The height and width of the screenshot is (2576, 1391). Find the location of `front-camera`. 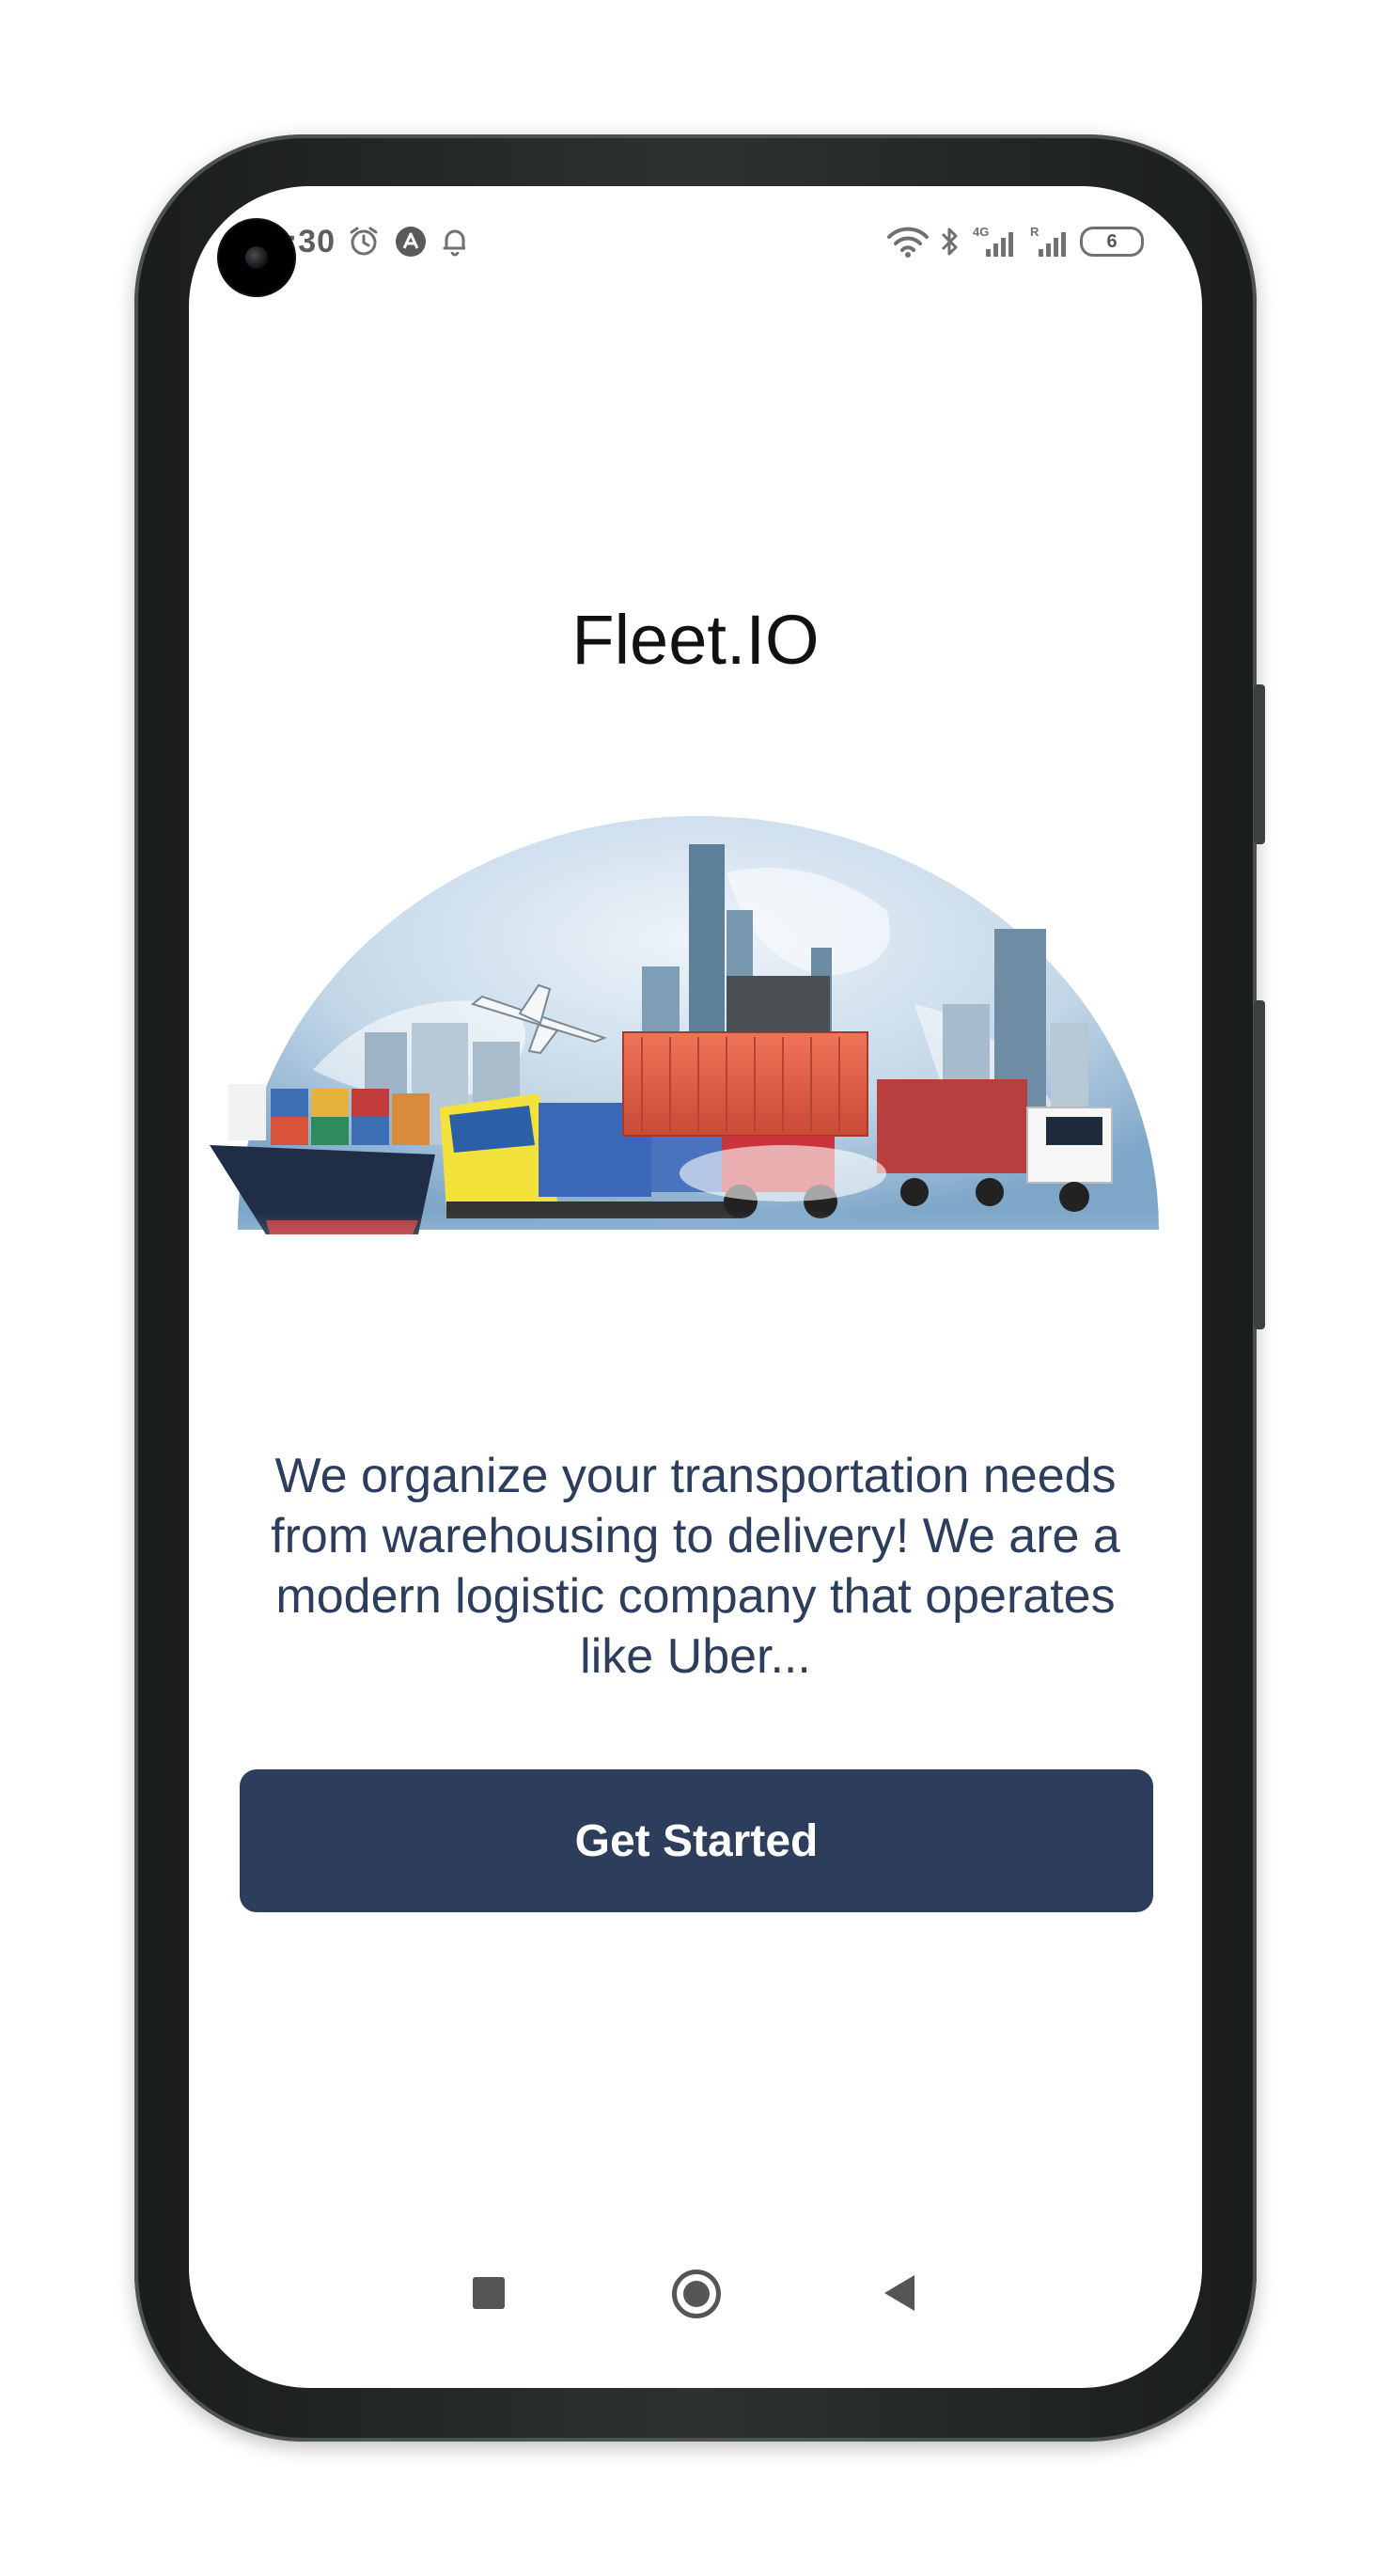

front-camera is located at coordinates (256, 258).